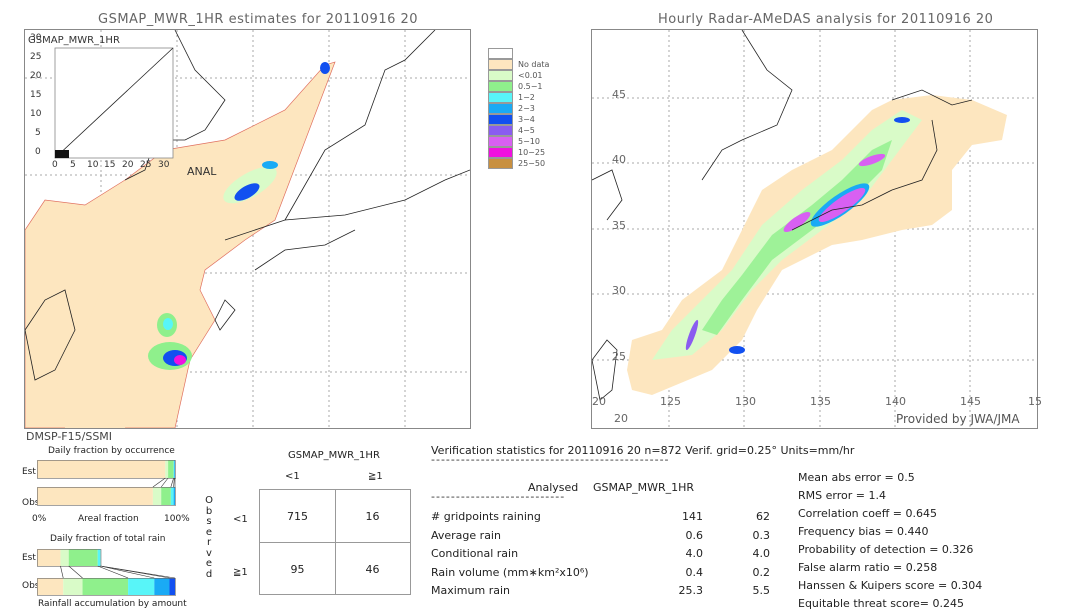 The width and height of the screenshot is (1080, 612). I want to click on inset-ytick: 10, so click(36, 114).